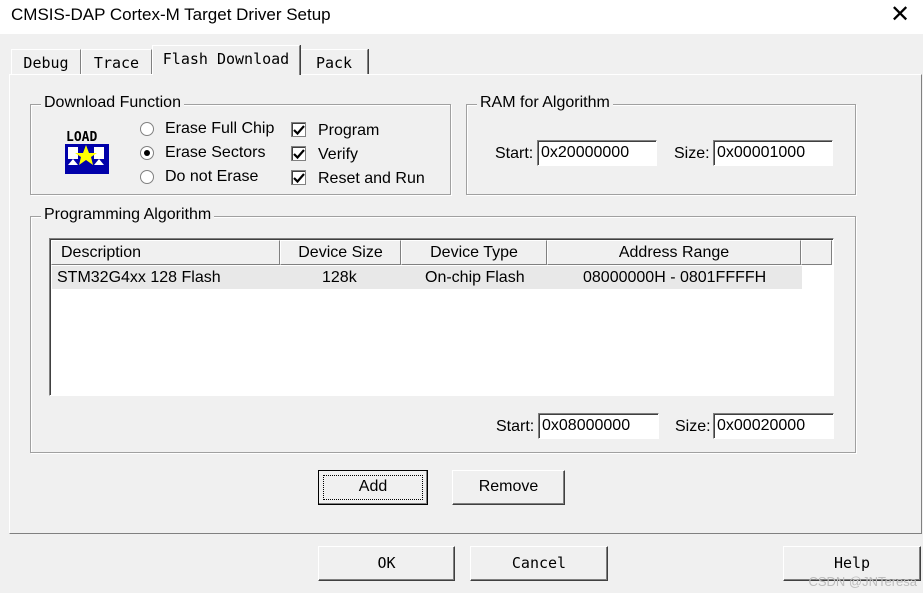 The width and height of the screenshot is (923, 593). What do you see at coordinates (816, 252) in the screenshot?
I see `column-header-empty` at bounding box center [816, 252].